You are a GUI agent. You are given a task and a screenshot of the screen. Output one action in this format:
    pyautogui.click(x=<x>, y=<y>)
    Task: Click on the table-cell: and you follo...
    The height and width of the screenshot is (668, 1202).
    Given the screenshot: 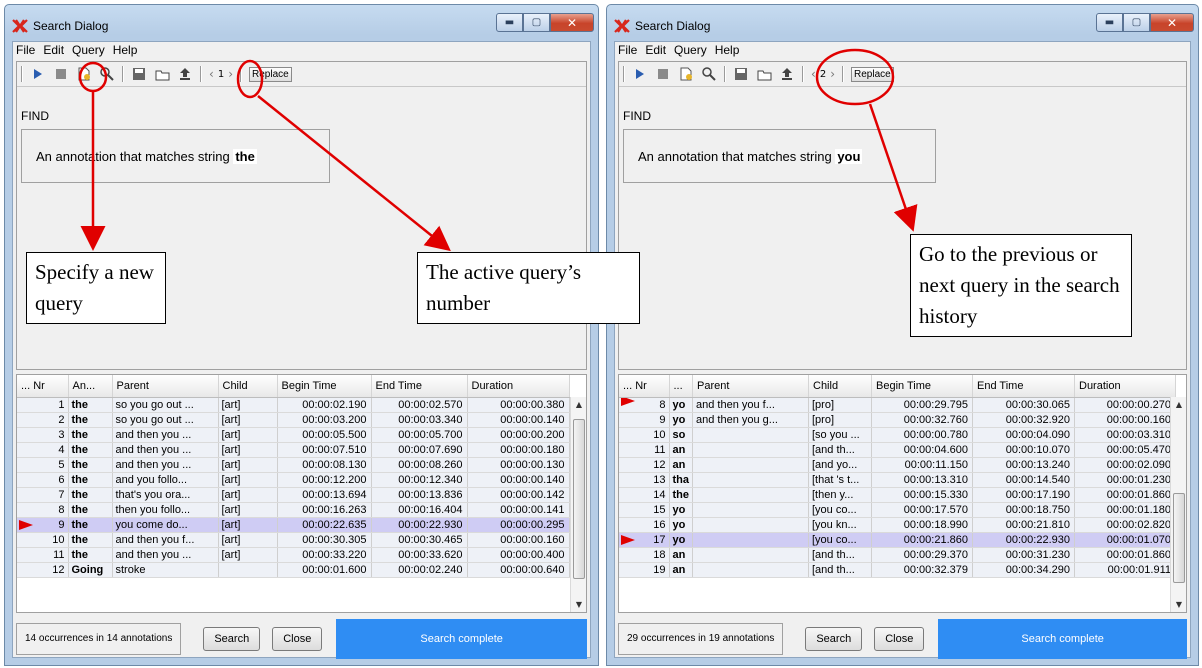 What is the action you would take?
    pyautogui.click(x=165, y=480)
    